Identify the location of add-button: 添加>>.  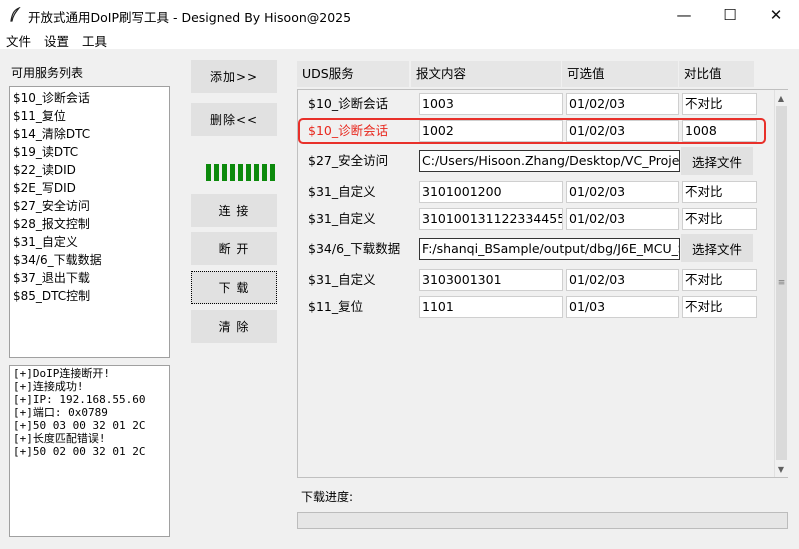
(234, 76).